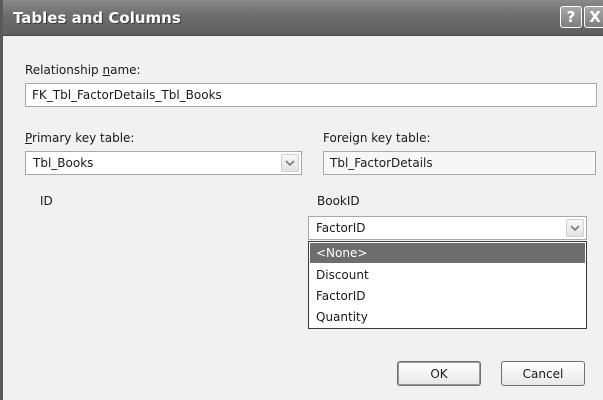 The width and height of the screenshot is (603, 400). I want to click on foreign-key-column-dropdown: FactorID, so click(447, 228).